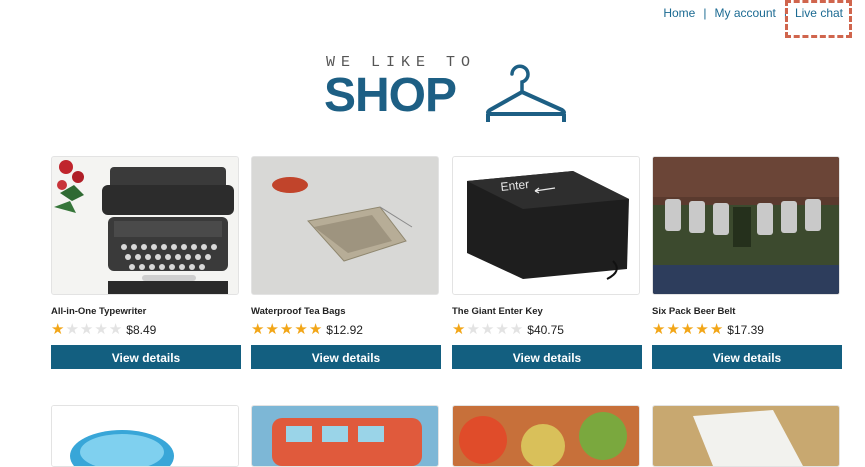 The width and height of the screenshot is (865, 467). I want to click on product-price: $12.92, so click(344, 330).